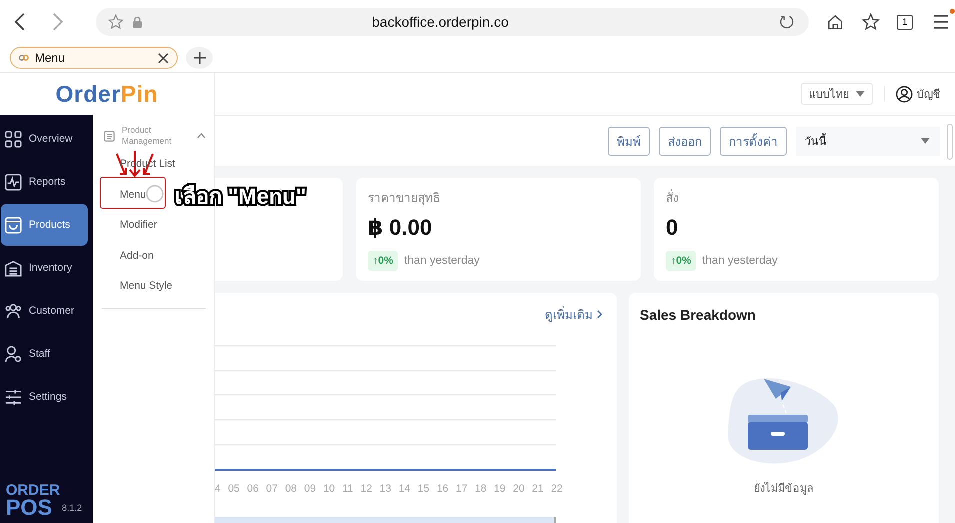 This screenshot has height=523, width=955. What do you see at coordinates (13, 311) in the screenshot?
I see `people-icon` at bounding box center [13, 311].